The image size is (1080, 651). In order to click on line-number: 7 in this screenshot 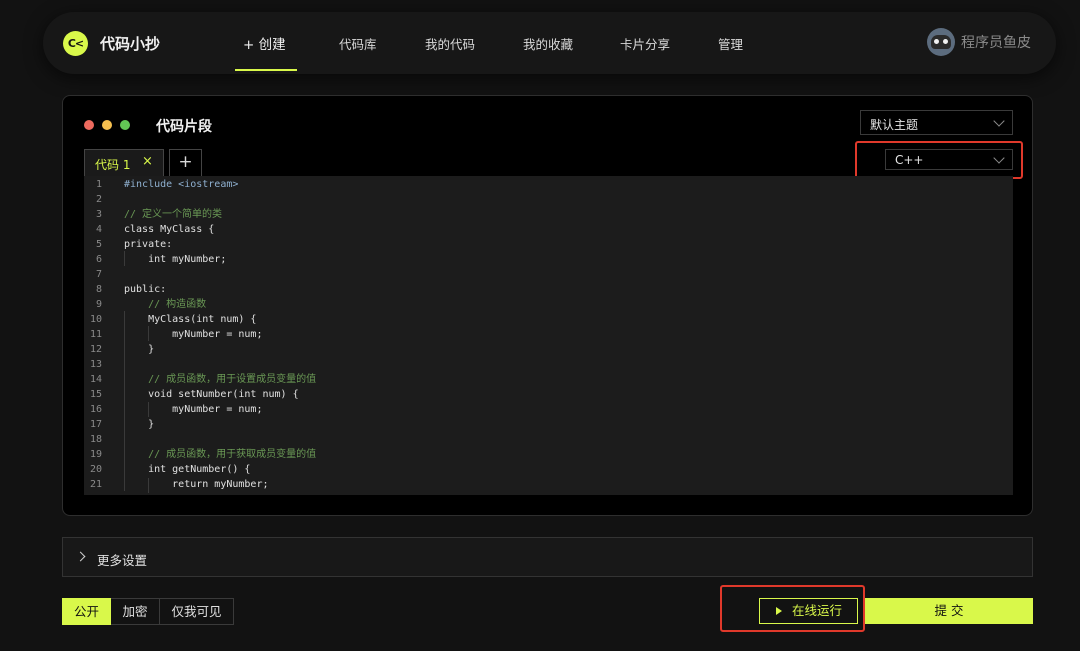, I will do `click(98, 274)`.